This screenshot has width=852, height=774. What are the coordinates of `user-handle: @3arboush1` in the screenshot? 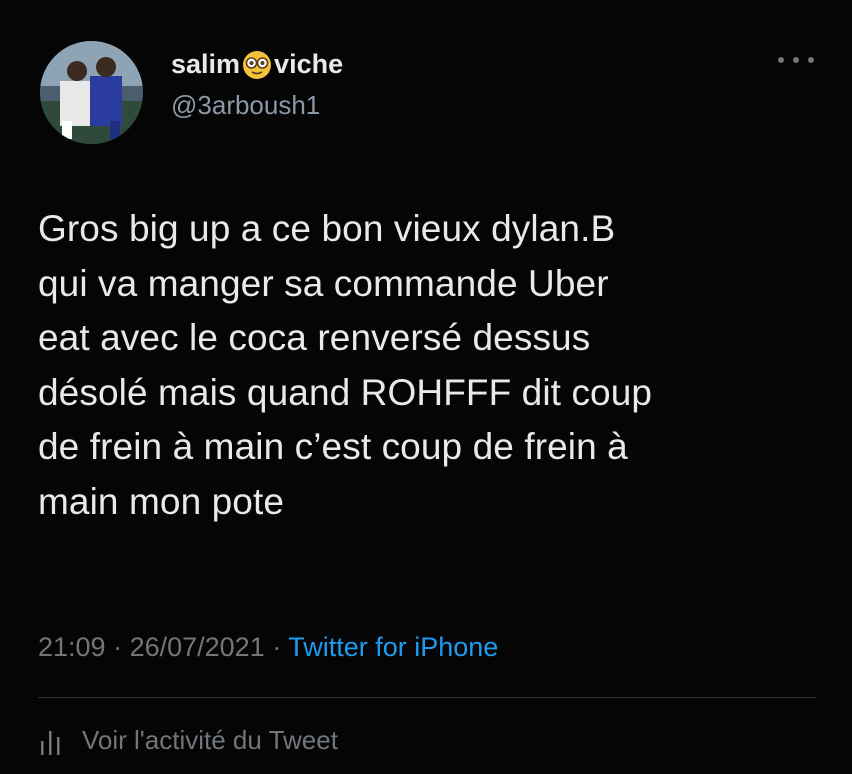 It's located at (245, 105).